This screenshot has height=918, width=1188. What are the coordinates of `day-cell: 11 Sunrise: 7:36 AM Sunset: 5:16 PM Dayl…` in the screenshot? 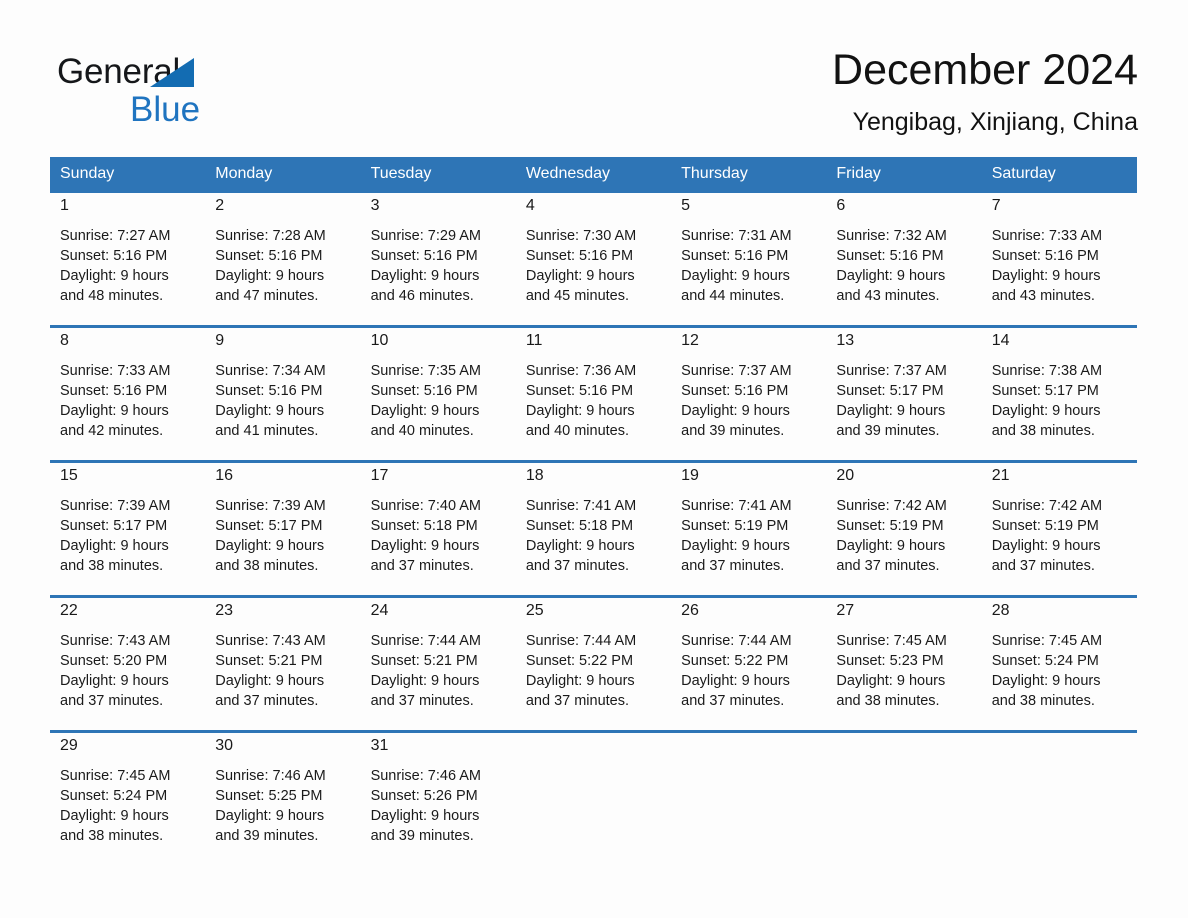 It's located at (593, 394).